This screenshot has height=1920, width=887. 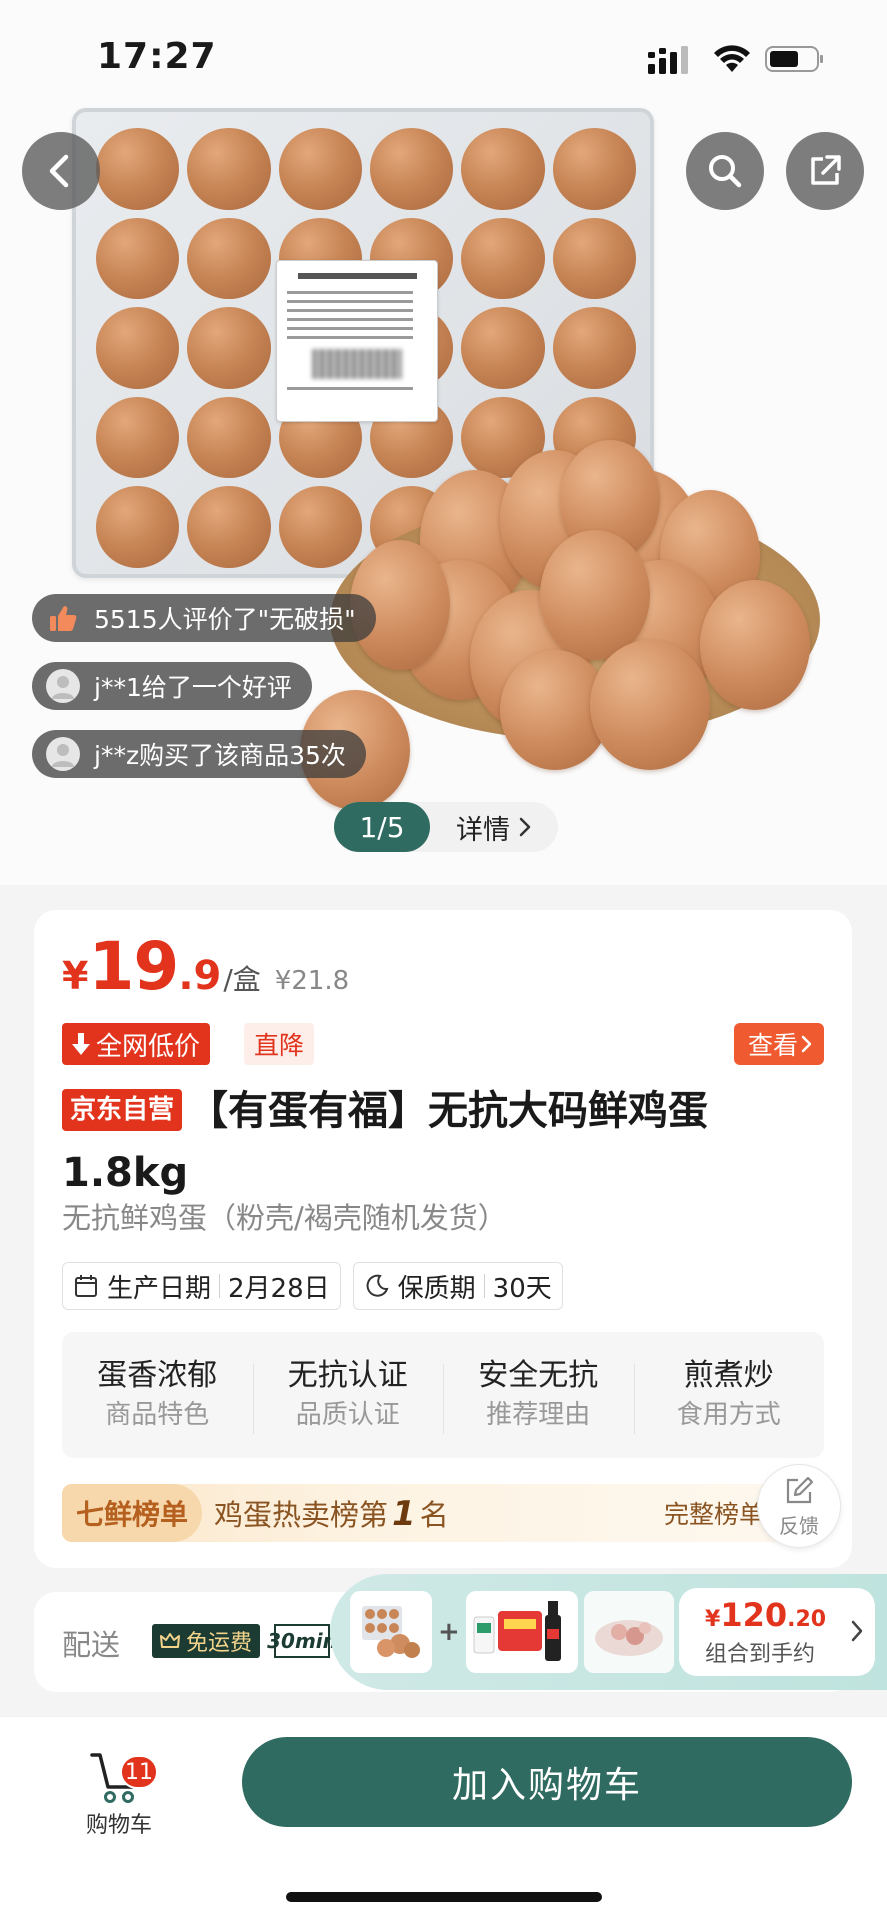 I want to click on chevron-left-icon, so click(x=59, y=171).